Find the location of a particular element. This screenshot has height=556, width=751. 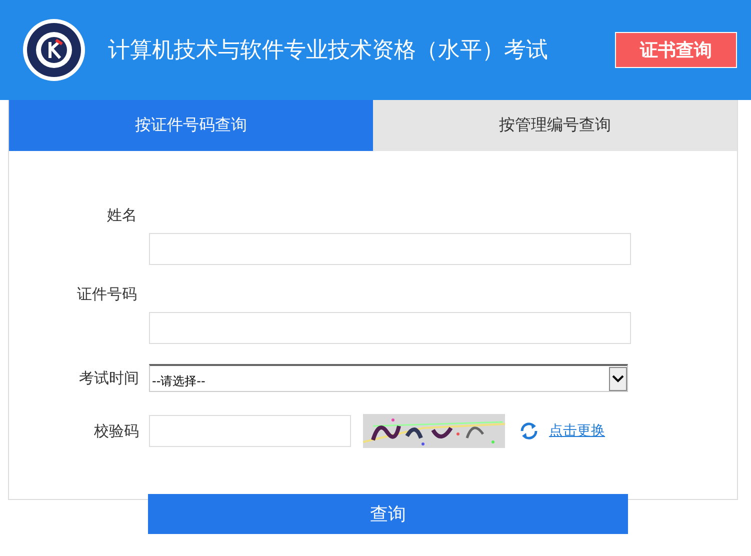

tab: 按证件号码查询 is located at coordinates (191, 125).